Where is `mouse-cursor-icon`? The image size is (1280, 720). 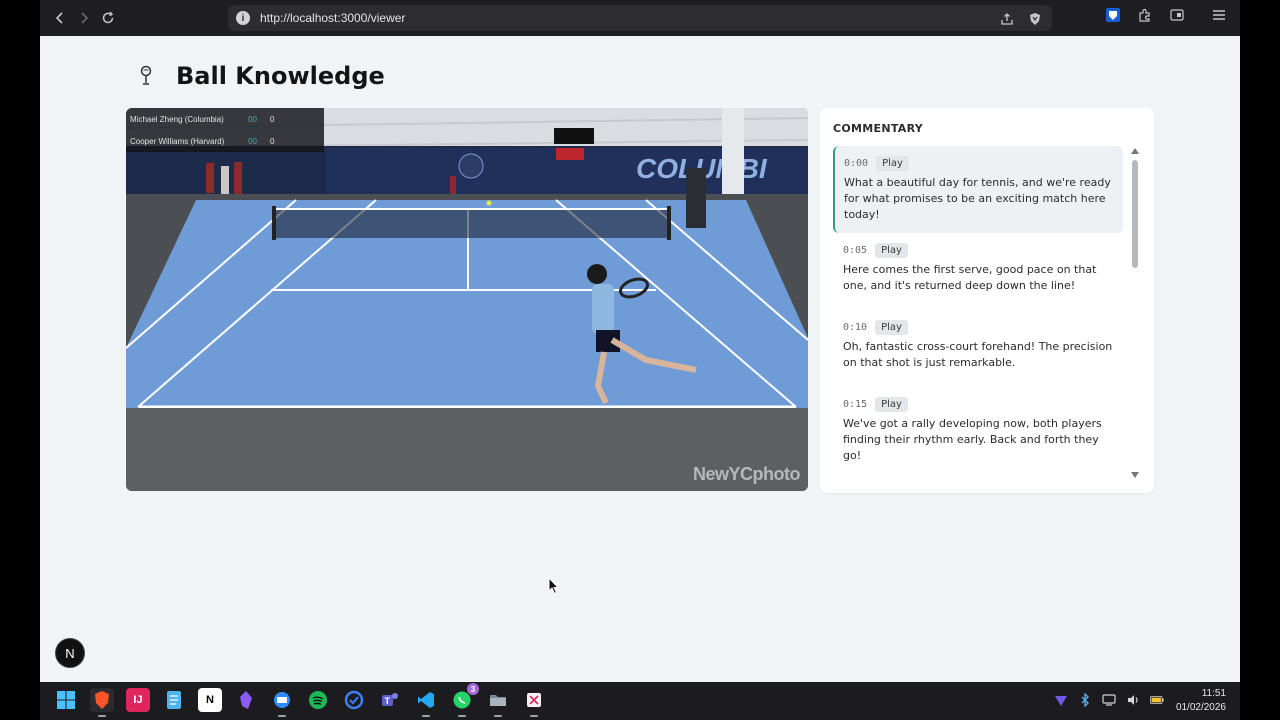
mouse-cursor-icon is located at coordinates (554, 587).